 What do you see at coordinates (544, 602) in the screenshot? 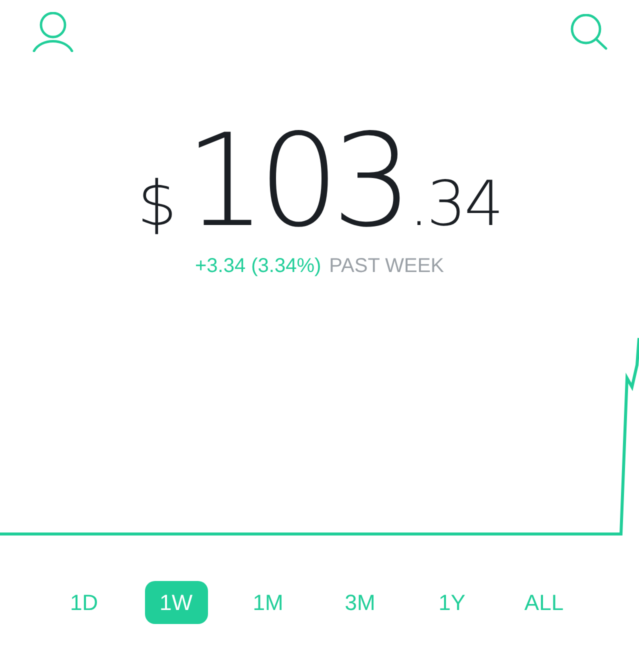
I see `range-tab: ALL` at bounding box center [544, 602].